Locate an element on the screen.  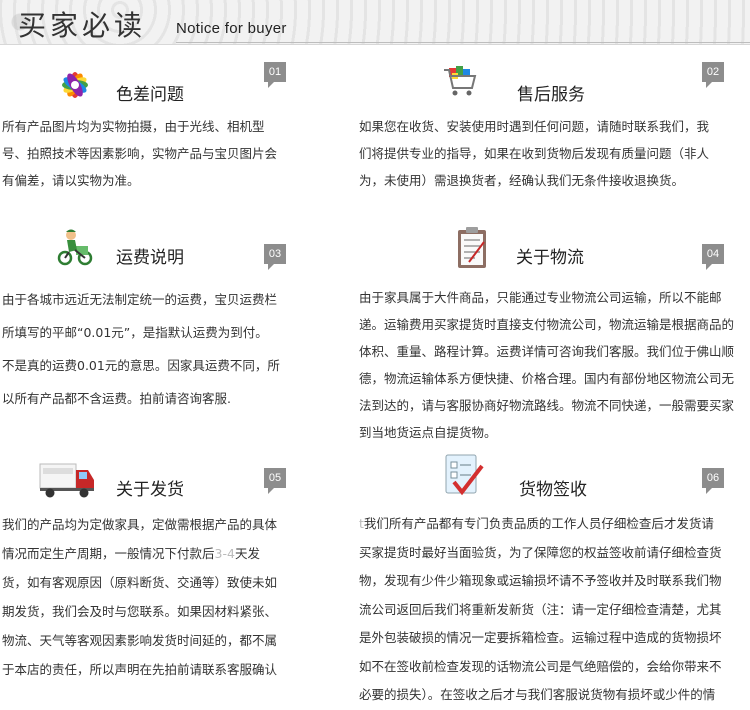
header-divider is located at coordinates (463, 42).